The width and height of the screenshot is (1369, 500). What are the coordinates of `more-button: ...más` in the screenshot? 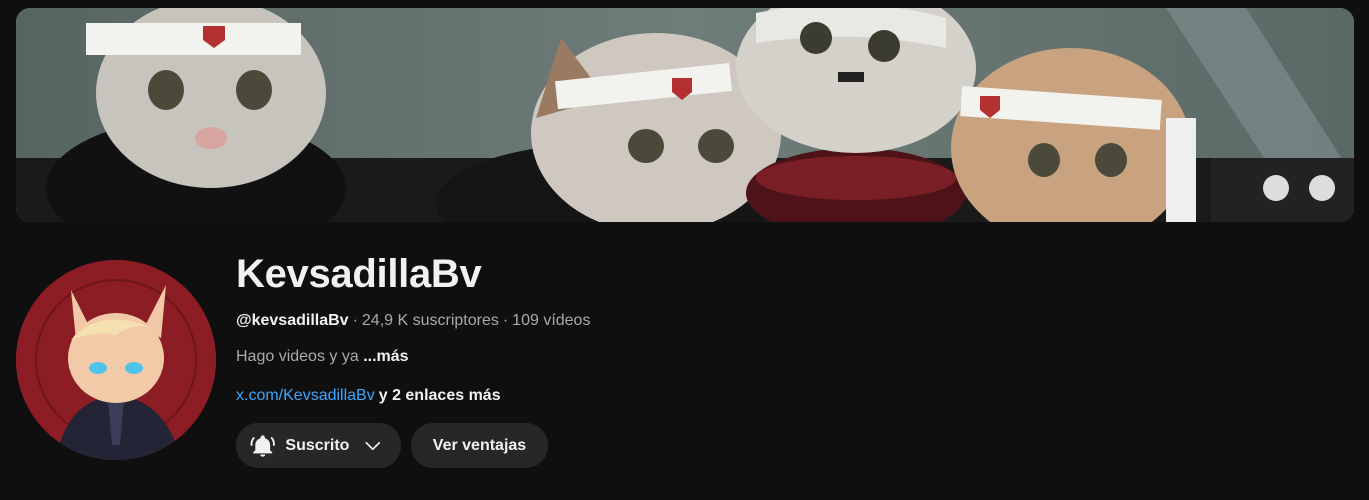 It's located at (385, 356).